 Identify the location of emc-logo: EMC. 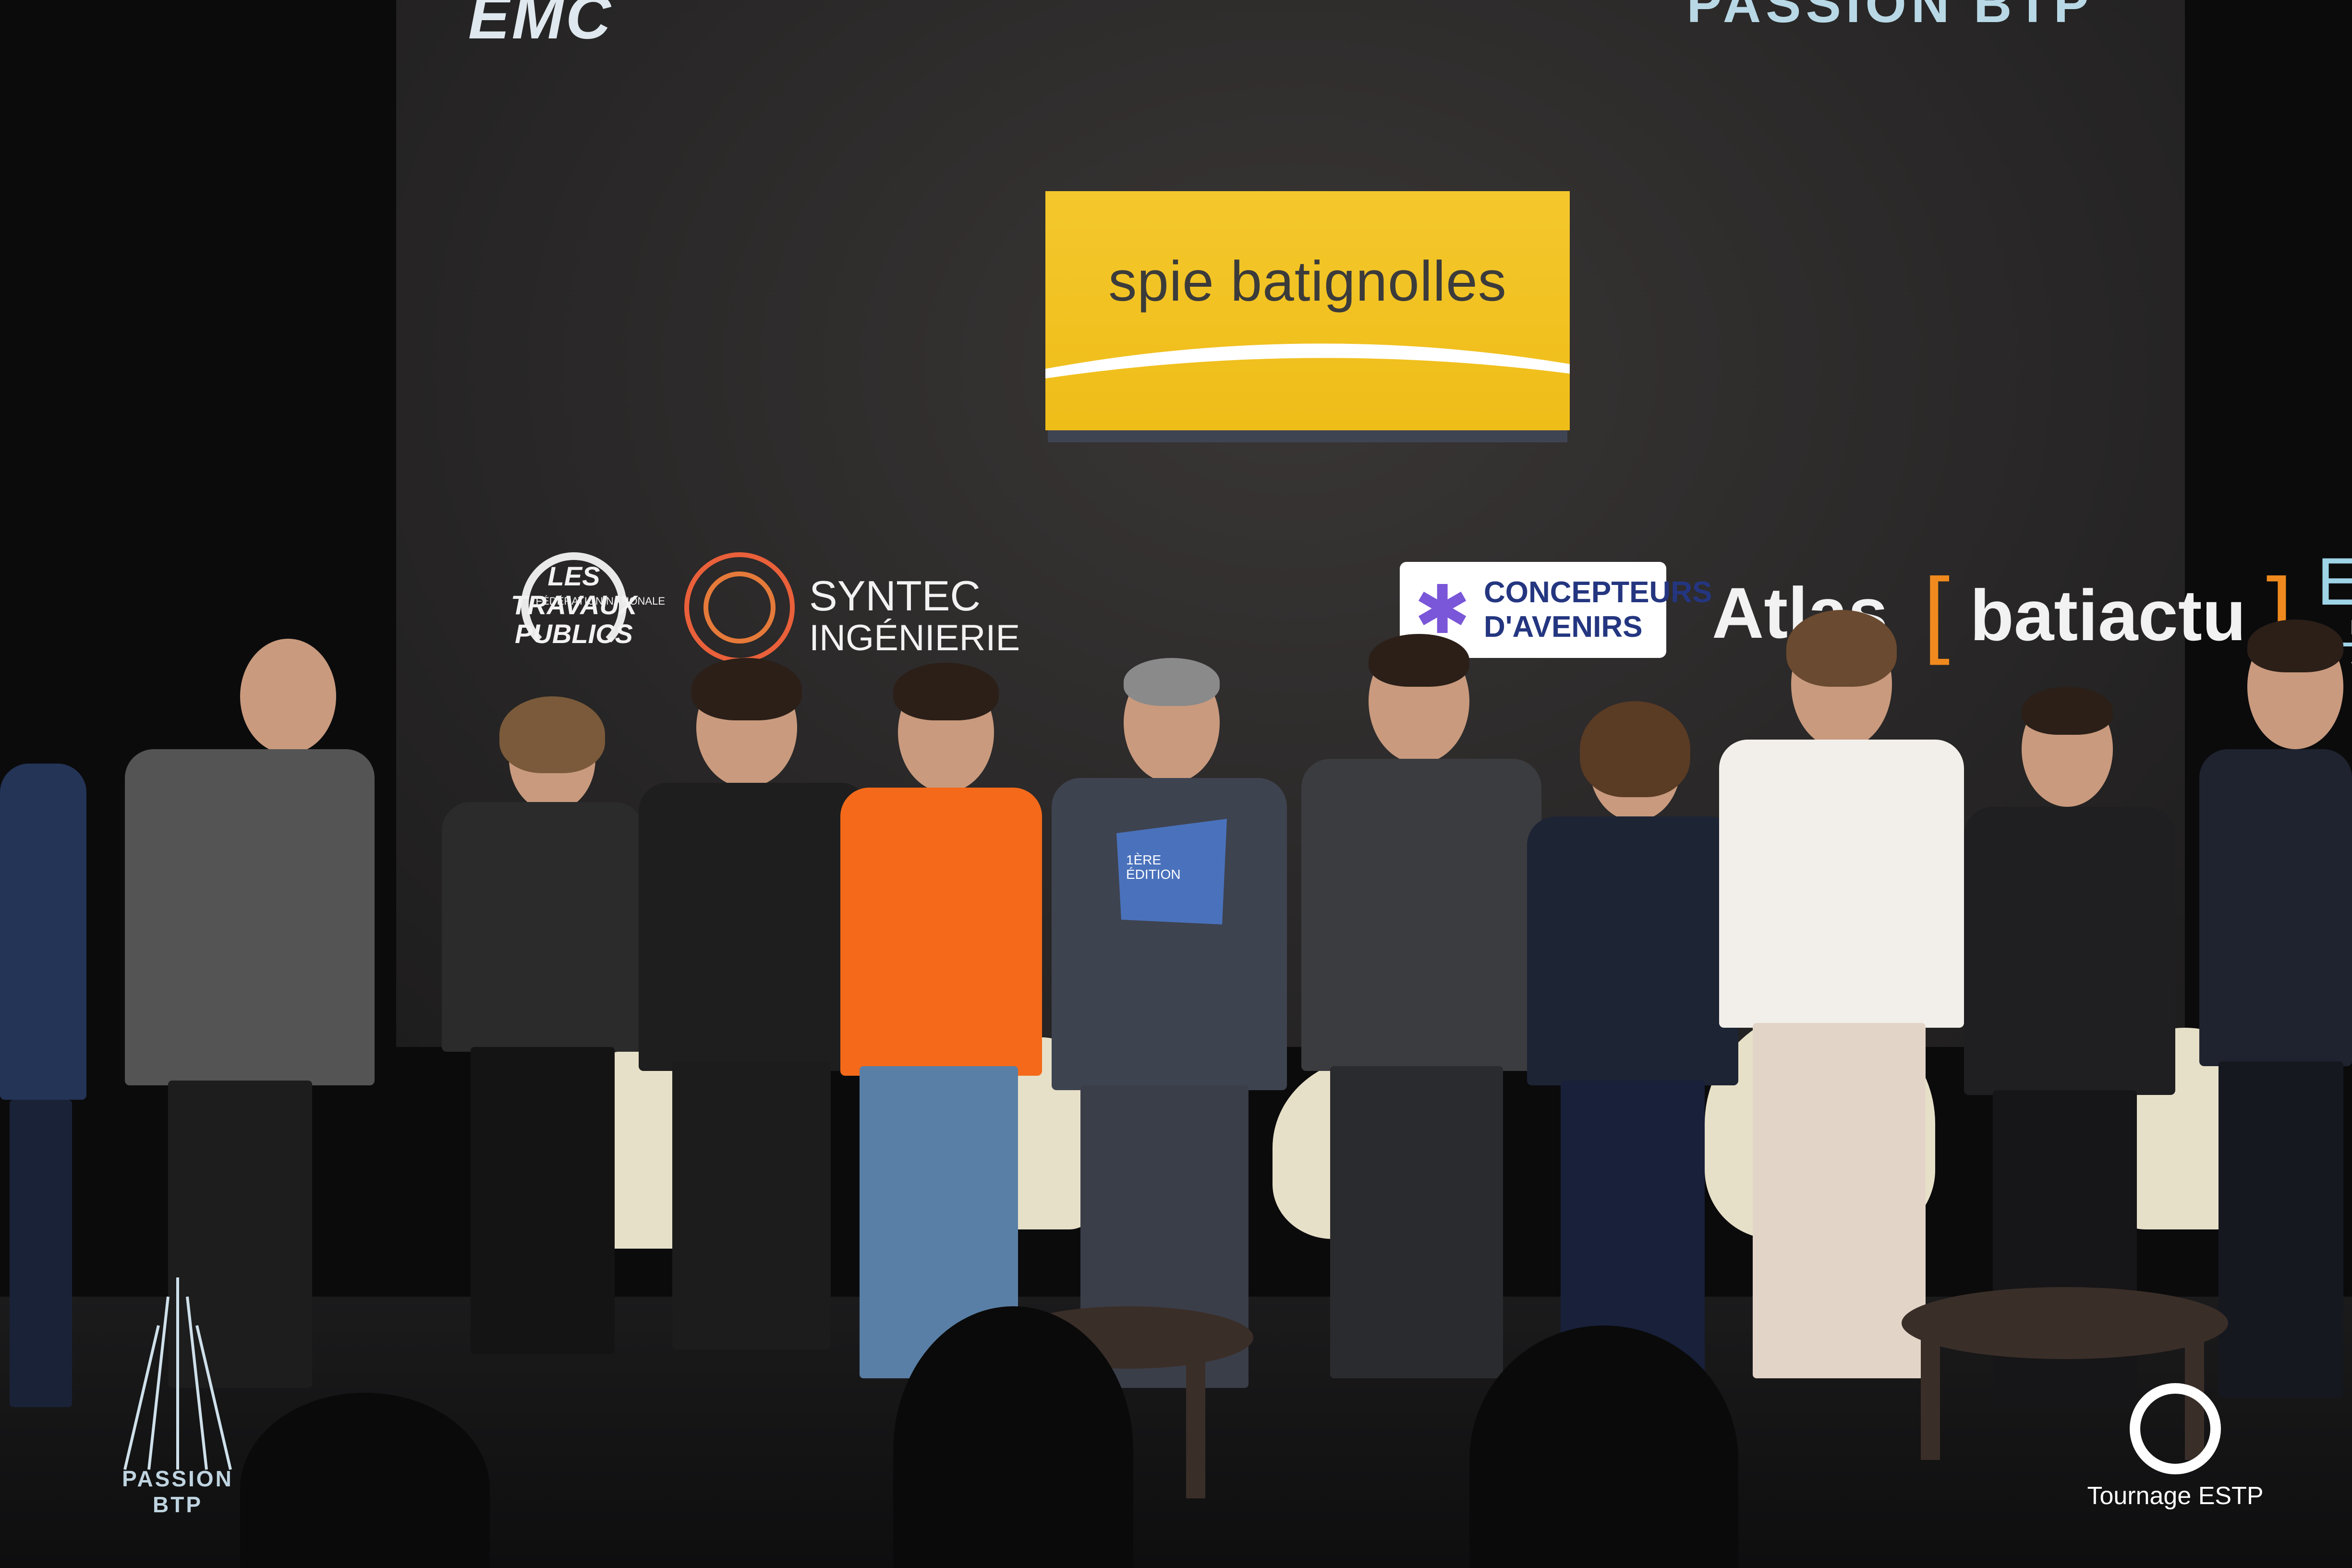
(540, 26).